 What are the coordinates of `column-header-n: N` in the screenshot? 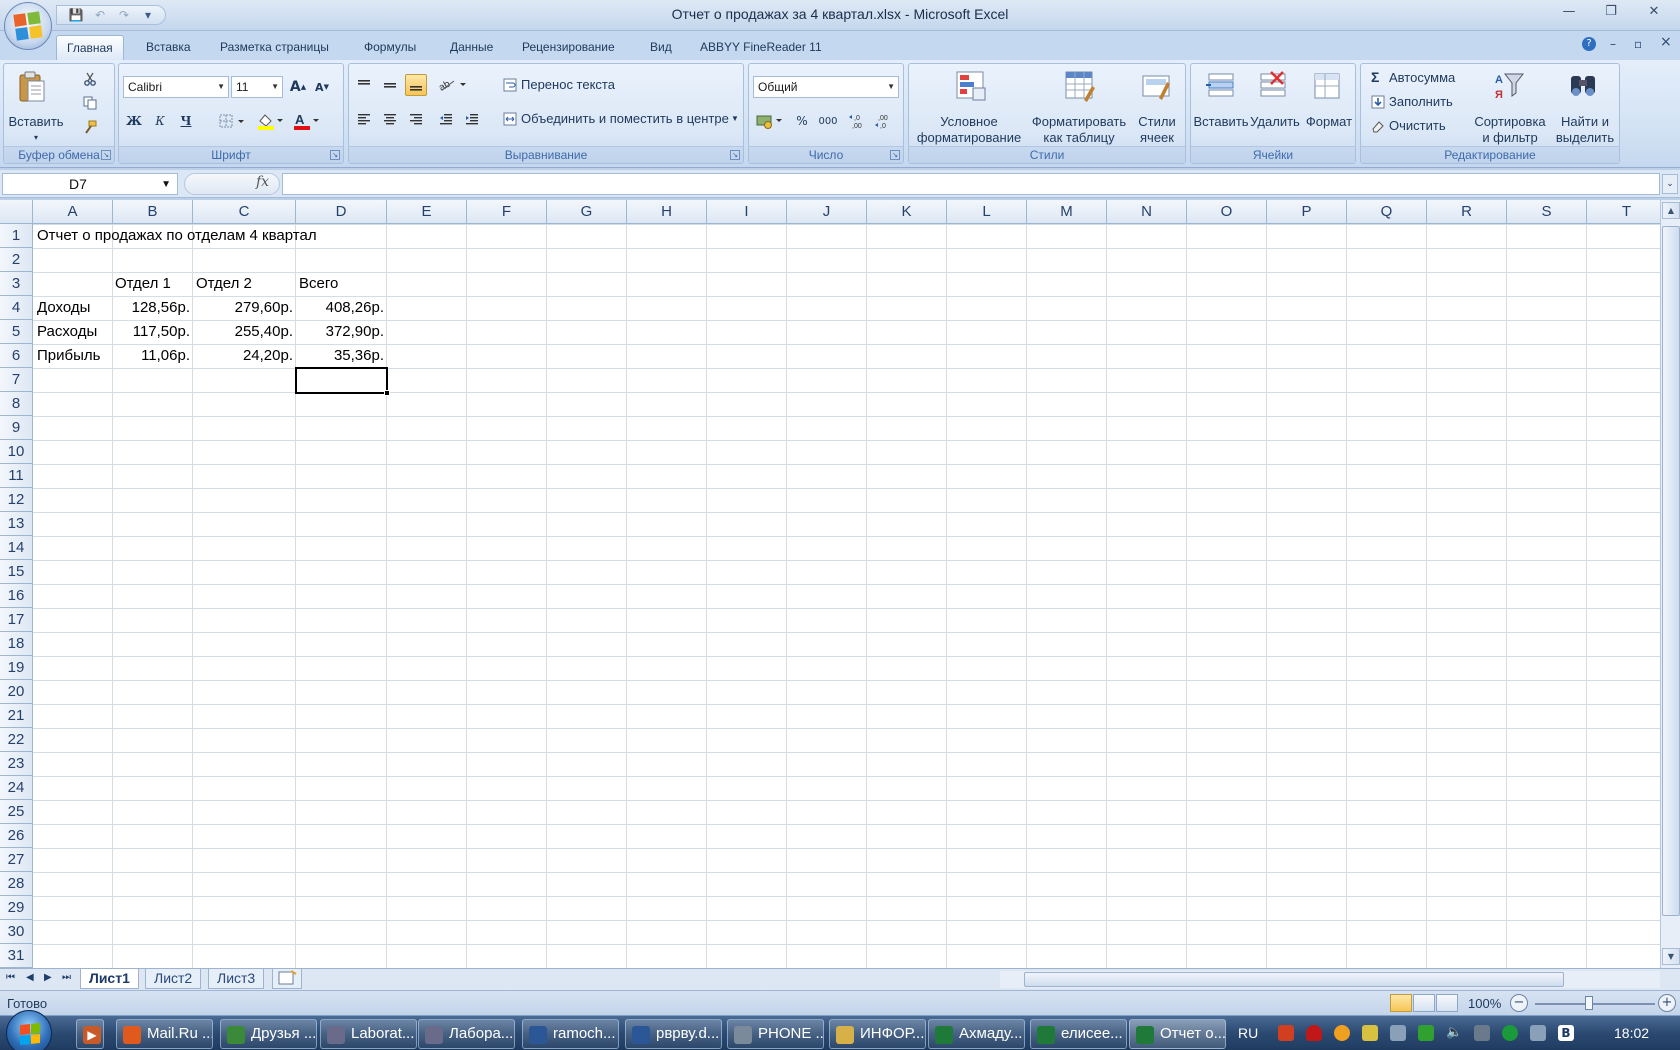 It's located at (1147, 212).